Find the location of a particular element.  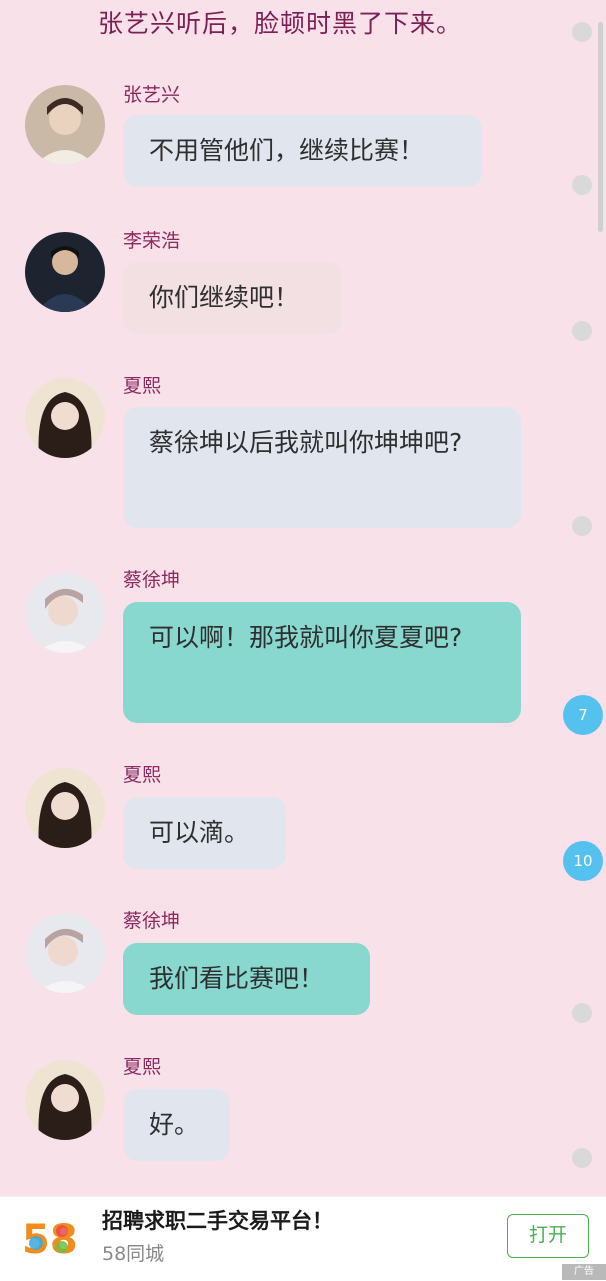

ad-banner: 58 招聘求职二手交易平台！ 58同城 打开 is located at coordinates (303, 1238).